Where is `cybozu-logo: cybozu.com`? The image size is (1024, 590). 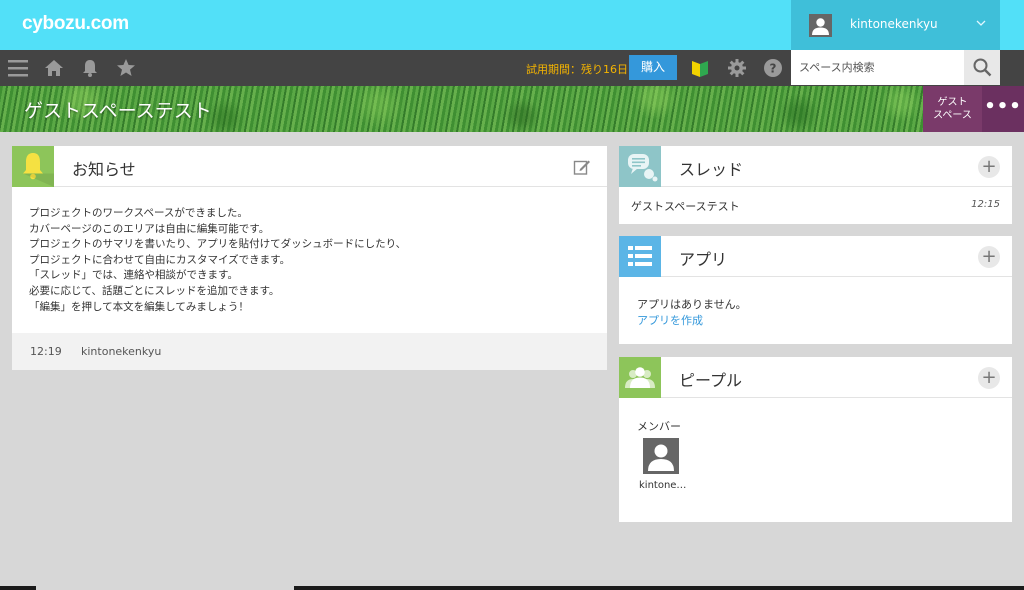
cybozu-logo: cybozu.com is located at coordinates (75, 24).